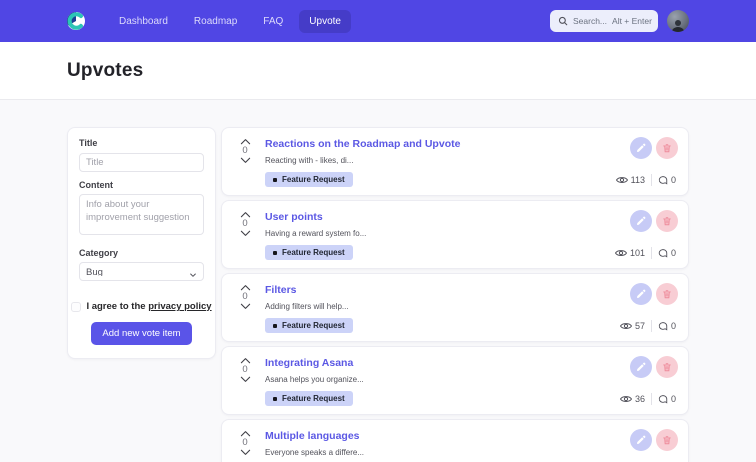 The height and width of the screenshot is (462, 756). I want to click on nav-item-roadmap: Roadmap, so click(215, 21).